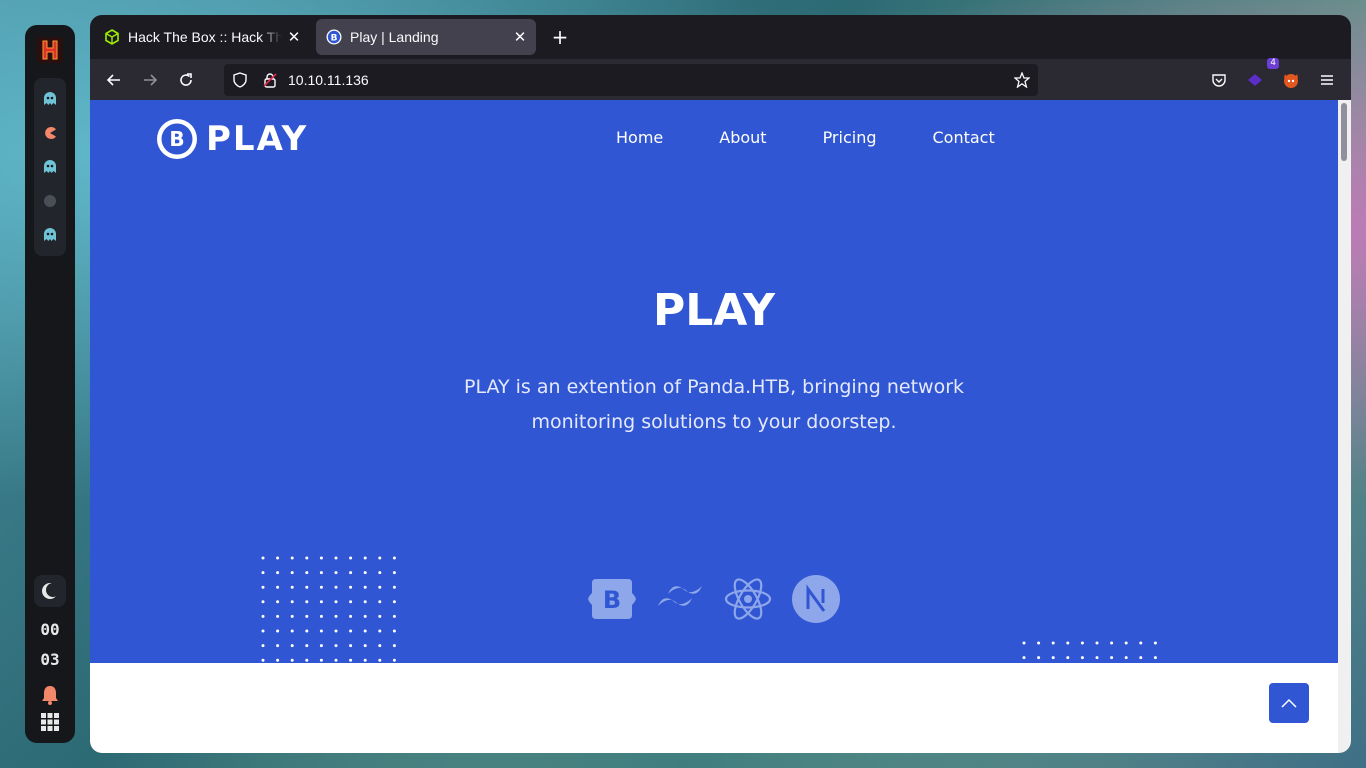 The image size is (1366, 768). I want to click on app-grid-icon, so click(50, 722).